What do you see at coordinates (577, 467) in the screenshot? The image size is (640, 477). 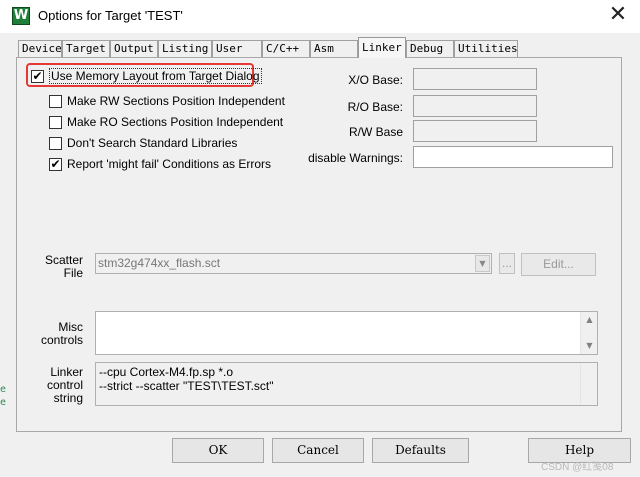 I see `watermark: CSDN @红笺08` at bounding box center [577, 467].